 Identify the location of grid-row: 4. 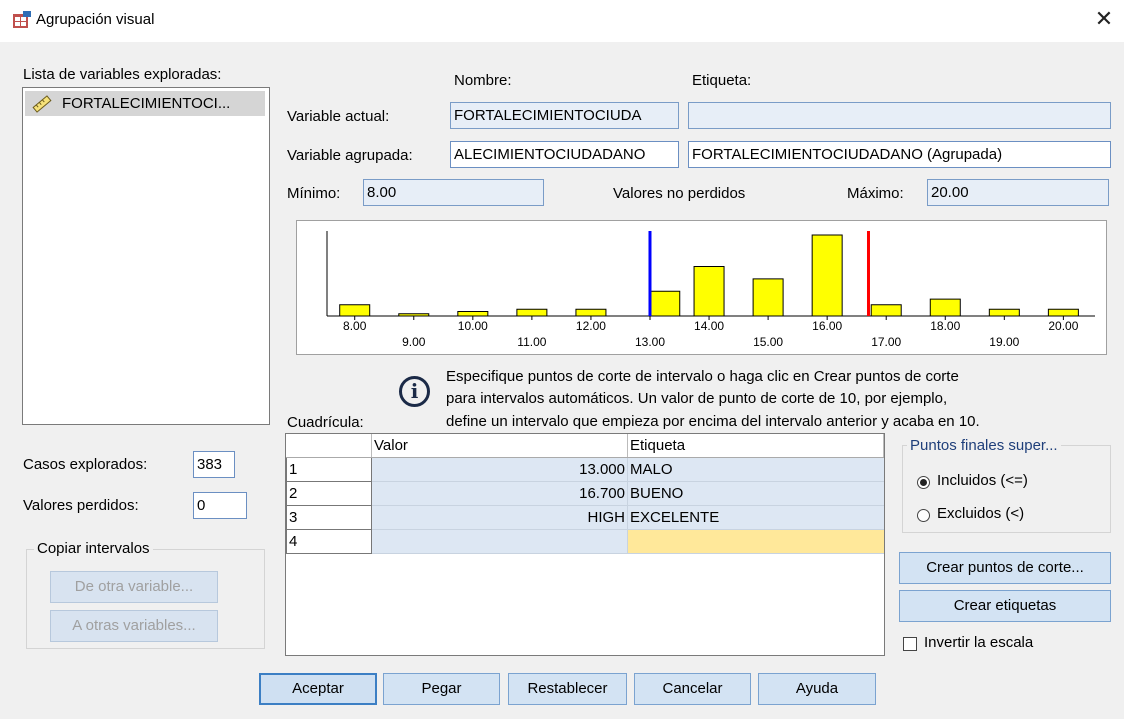
(585, 541).